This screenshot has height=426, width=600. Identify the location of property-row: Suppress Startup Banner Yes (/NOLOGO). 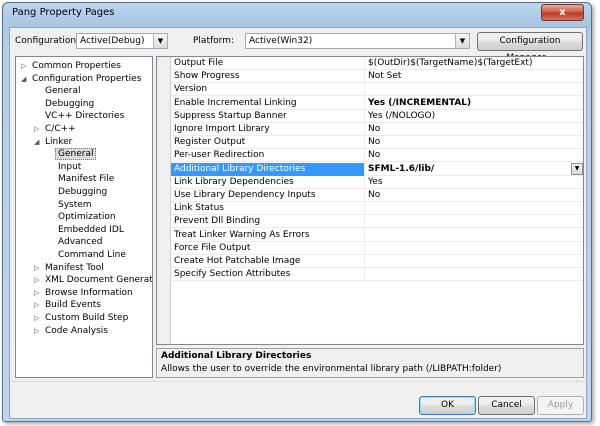
(377, 116).